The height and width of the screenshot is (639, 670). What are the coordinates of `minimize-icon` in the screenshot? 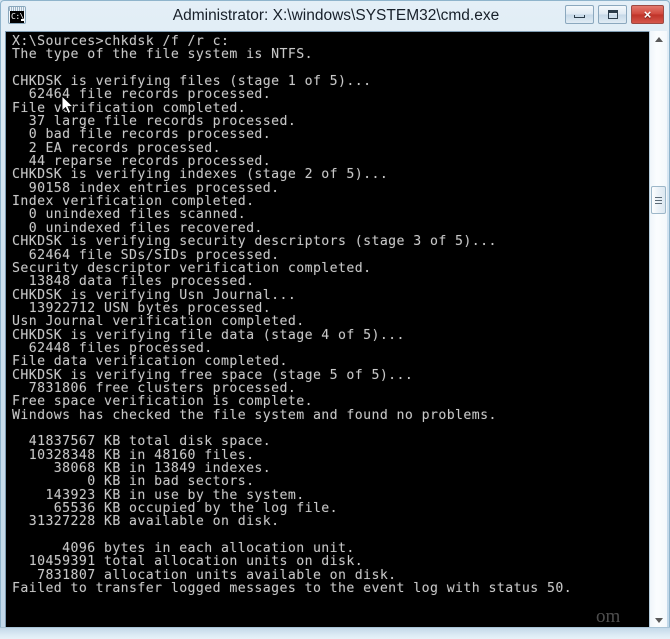 It's located at (579, 16).